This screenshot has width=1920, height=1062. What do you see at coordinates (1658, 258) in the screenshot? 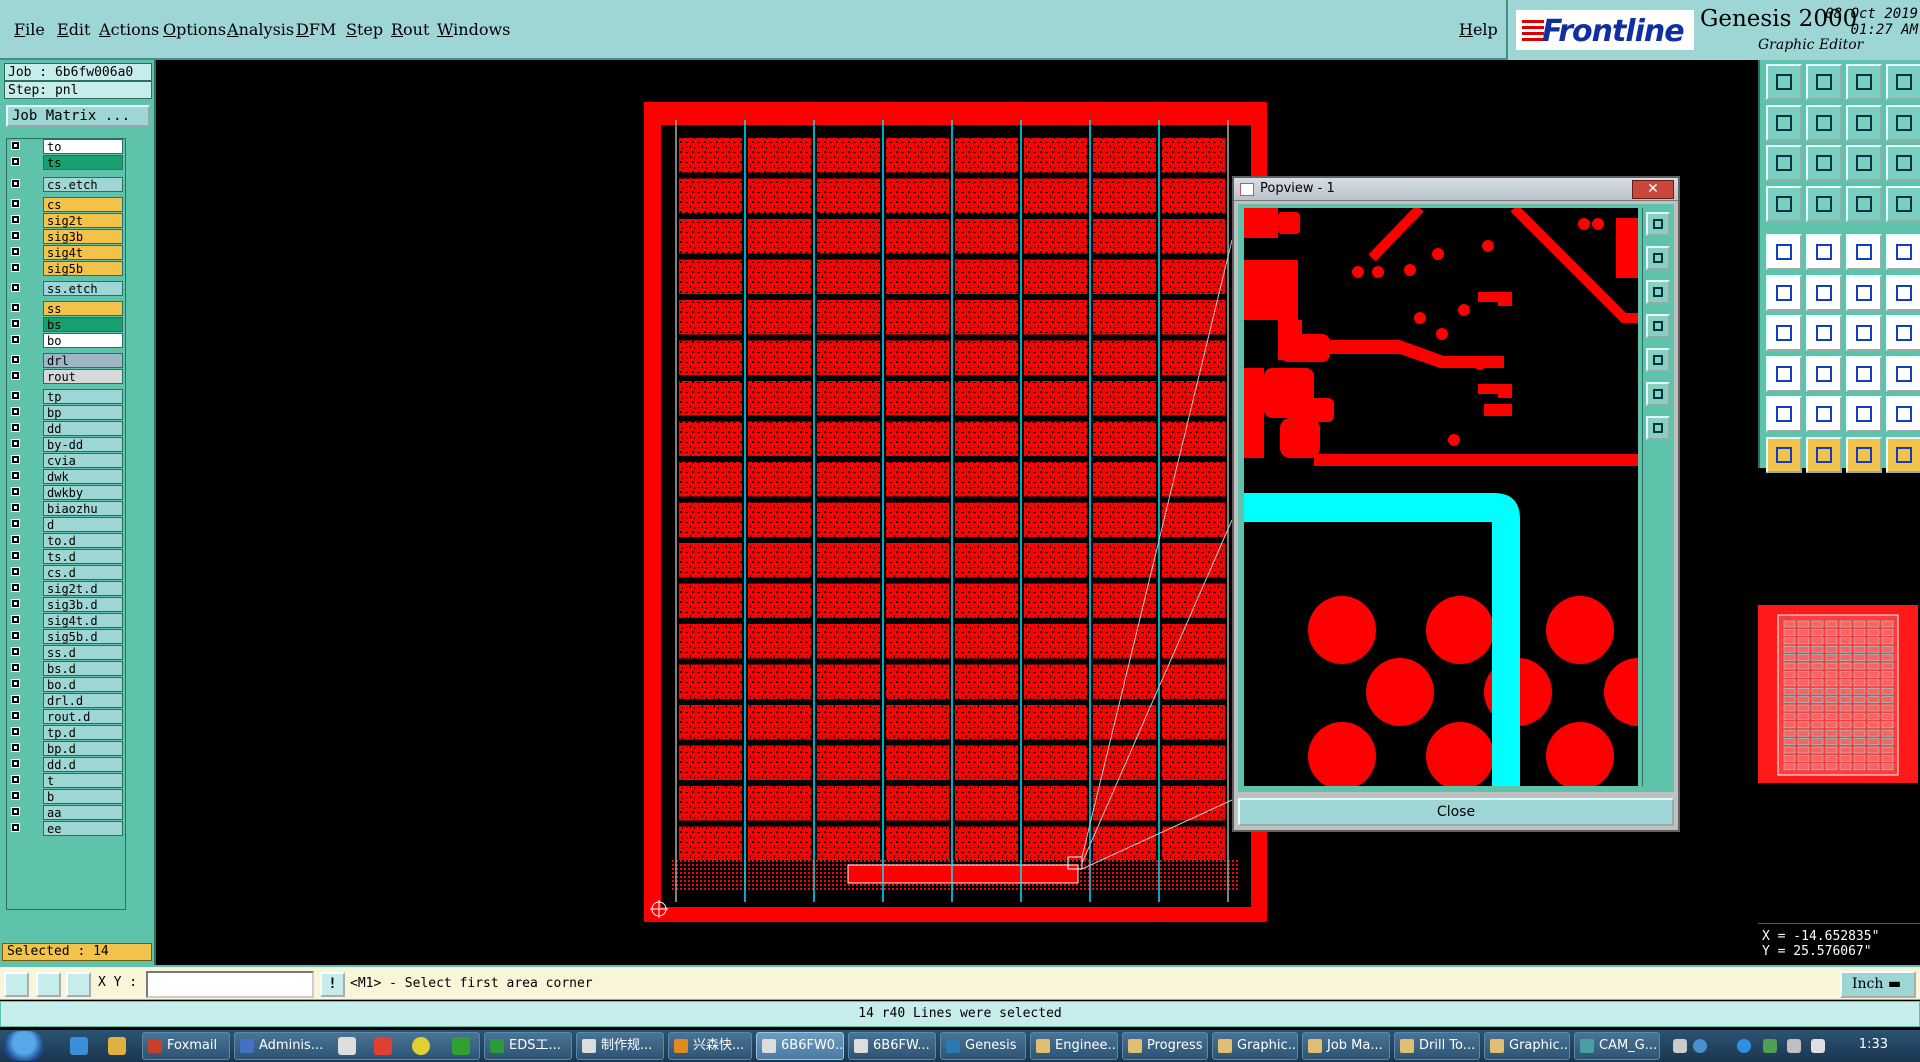
I see `pan-up-icon` at bounding box center [1658, 258].